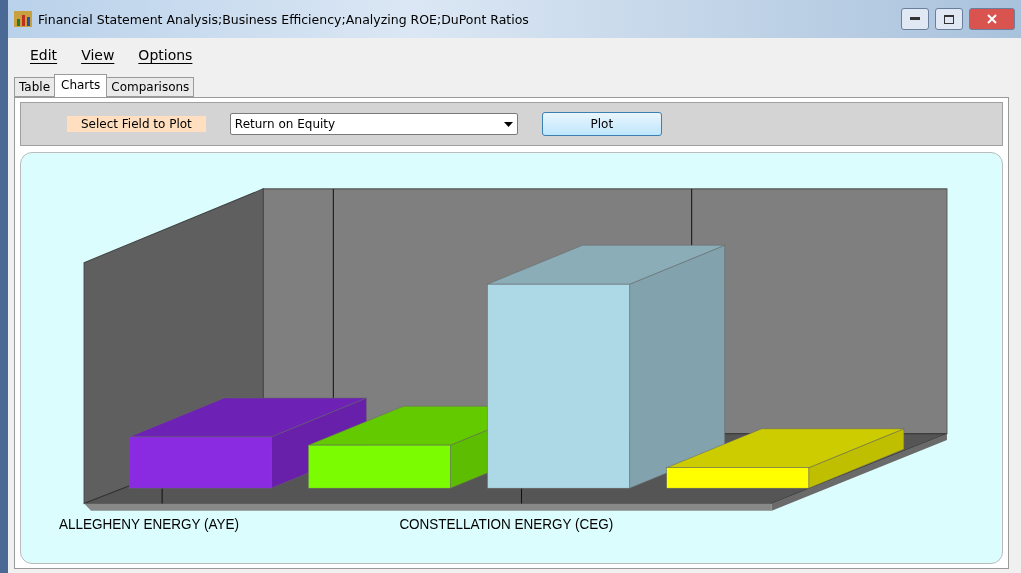  Describe the element at coordinates (150, 87) in the screenshot. I see `tab: Comparisons` at that location.